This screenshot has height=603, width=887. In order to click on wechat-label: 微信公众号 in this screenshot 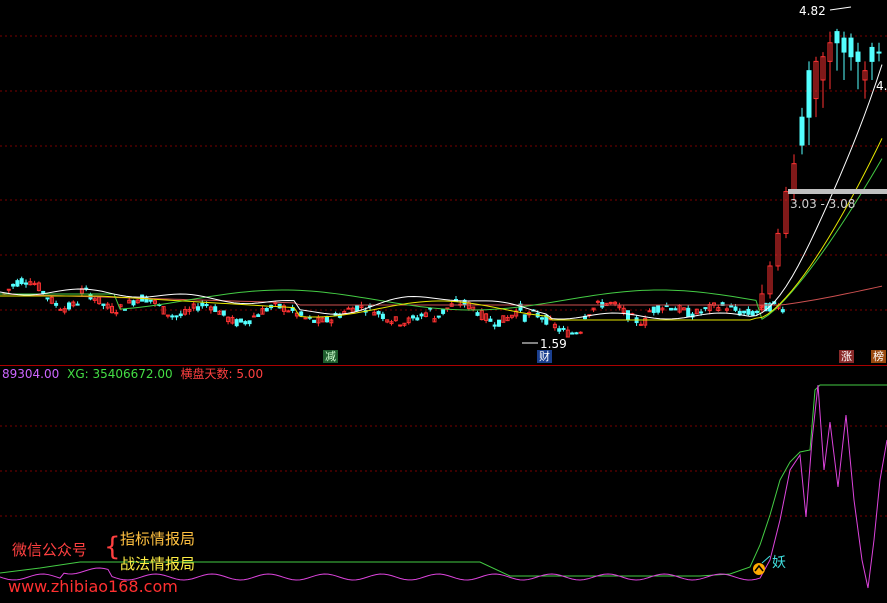, I will do `click(50, 550)`.